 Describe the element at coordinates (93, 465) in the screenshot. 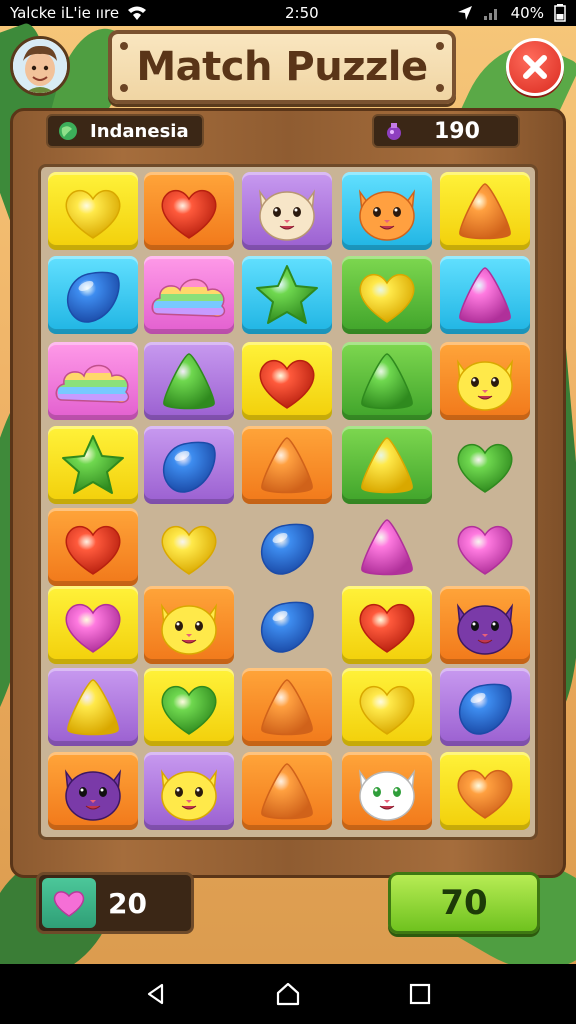

I see `tile-r3-c0` at that location.